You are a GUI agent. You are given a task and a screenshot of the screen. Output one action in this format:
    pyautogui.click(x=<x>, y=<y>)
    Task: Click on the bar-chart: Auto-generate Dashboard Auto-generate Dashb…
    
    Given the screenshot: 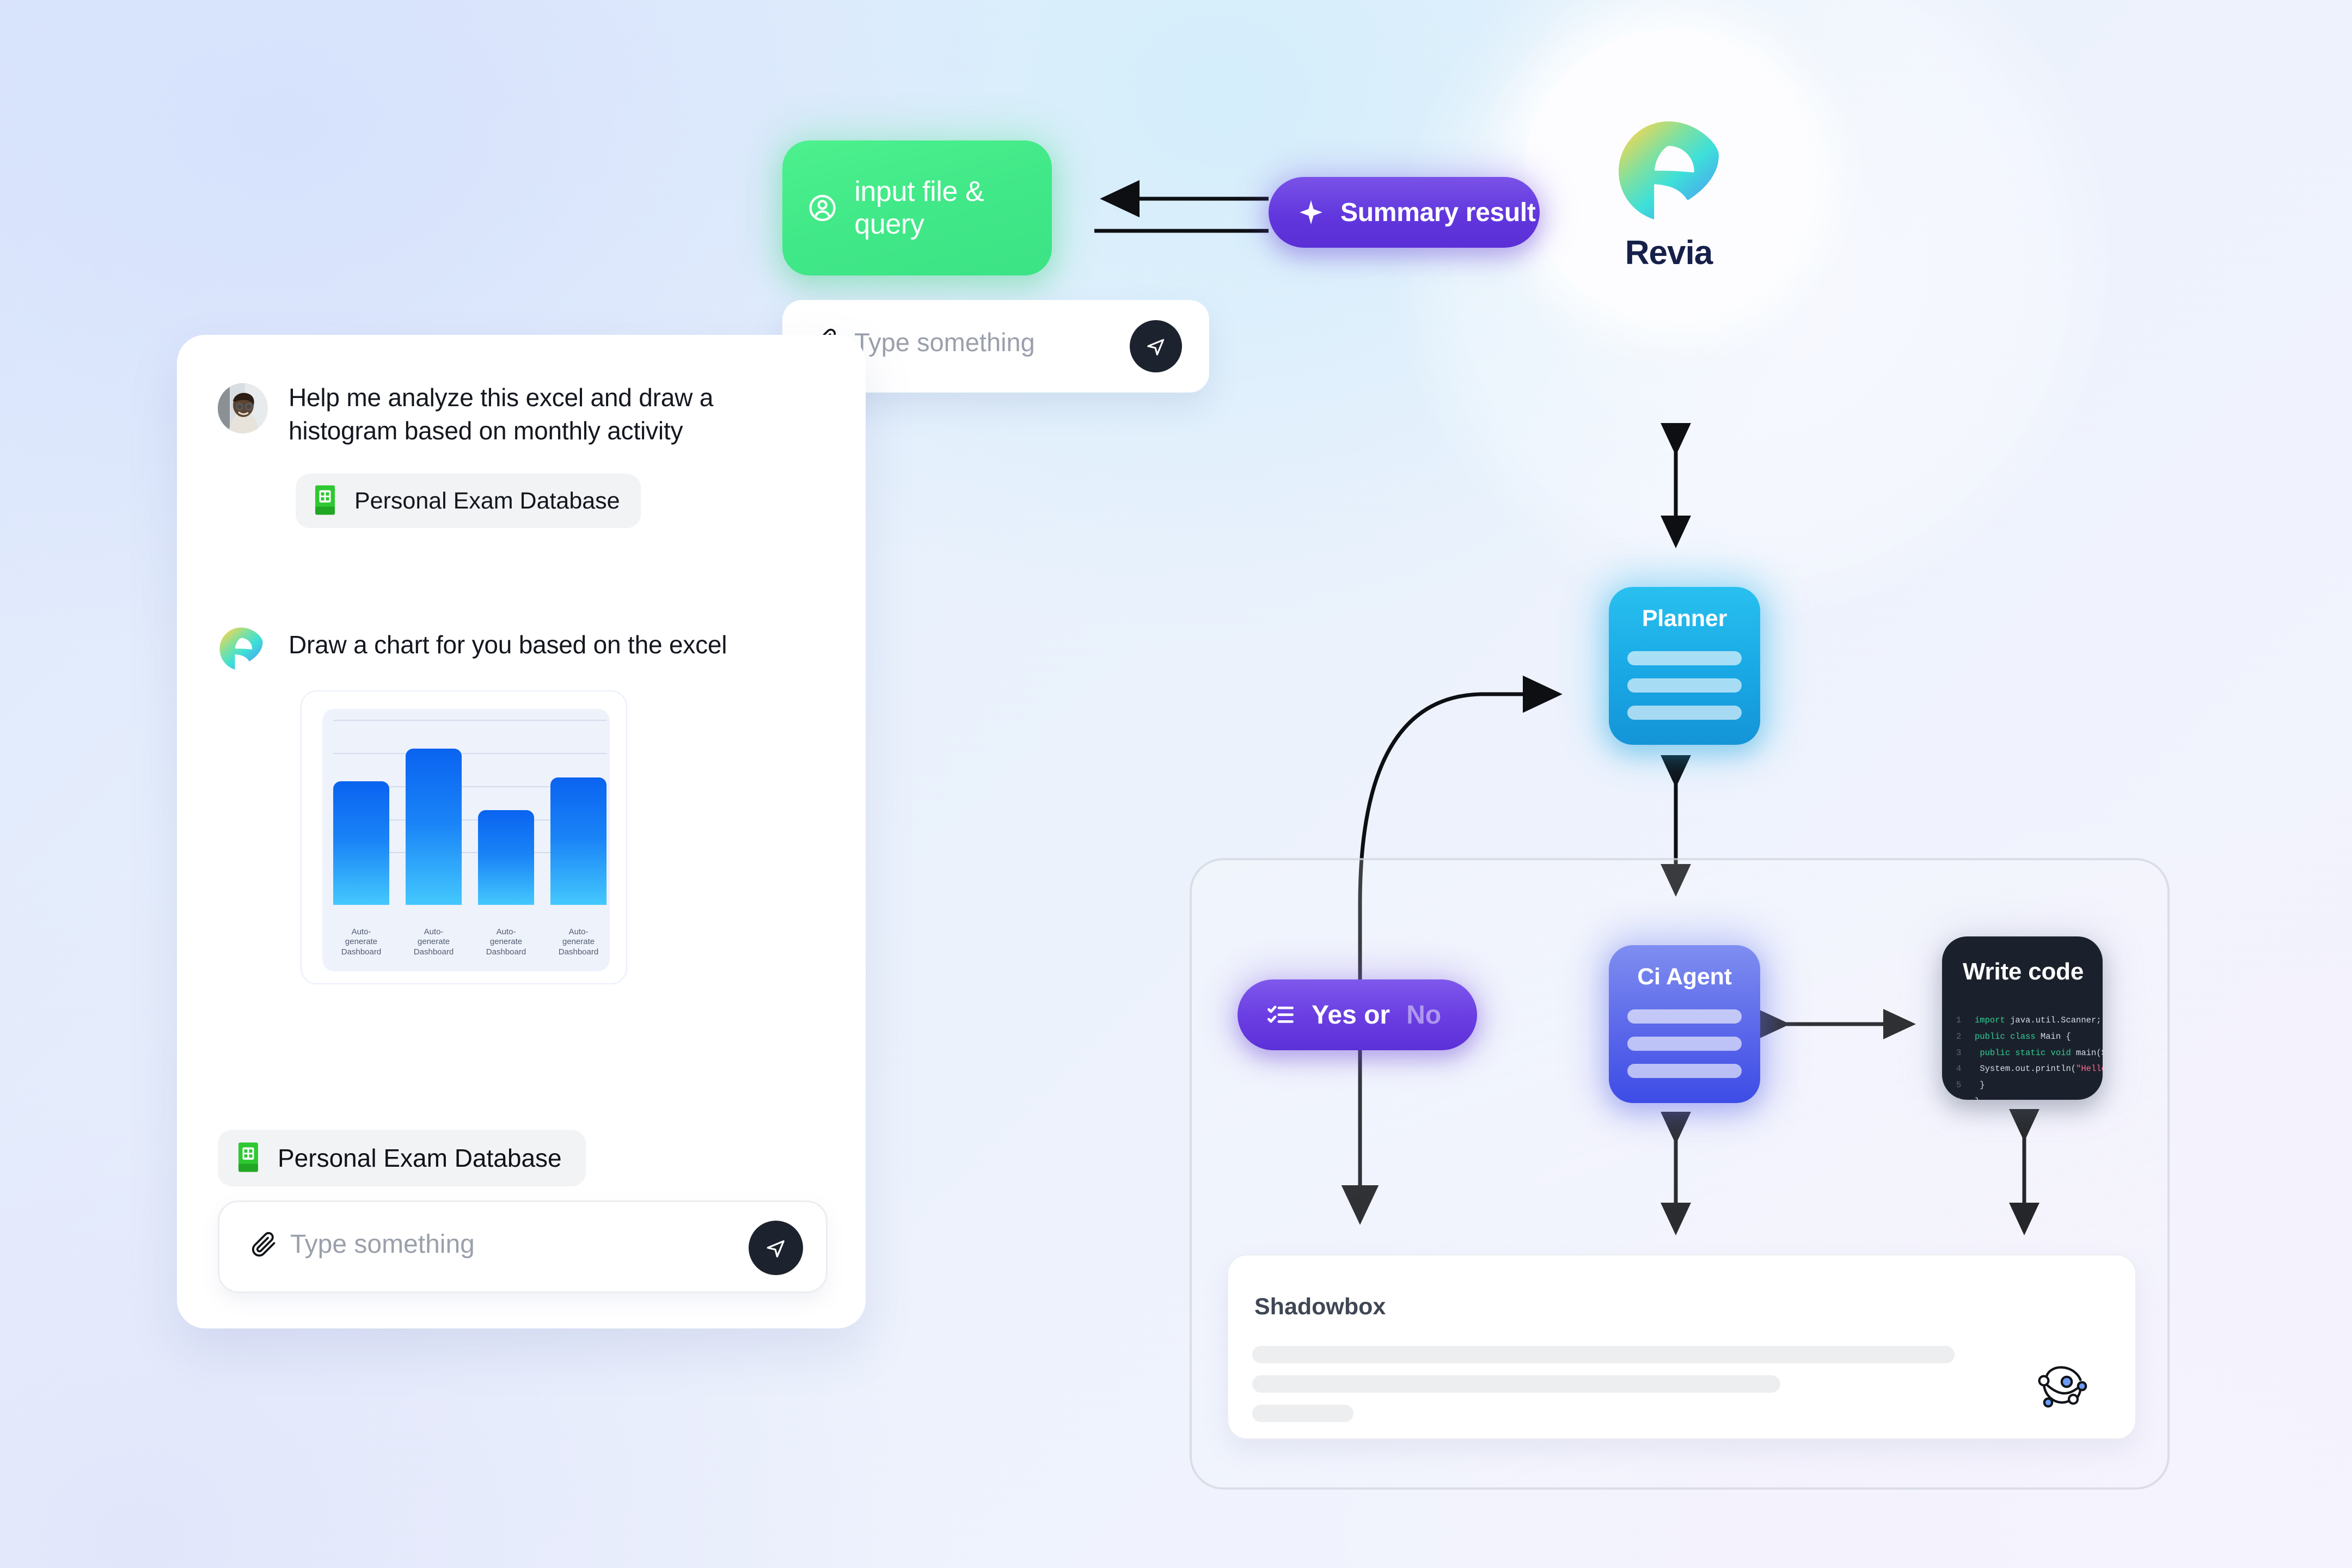 What is the action you would take?
    pyautogui.click(x=466, y=840)
    